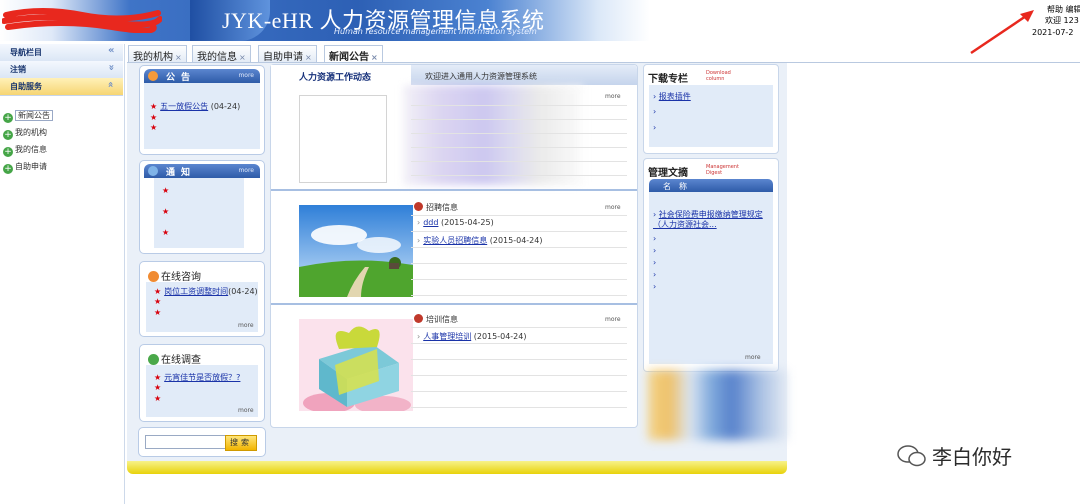  Describe the element at coordinates (419, 222) in the screenshot. I see `arrow-icon: ›` at that location.